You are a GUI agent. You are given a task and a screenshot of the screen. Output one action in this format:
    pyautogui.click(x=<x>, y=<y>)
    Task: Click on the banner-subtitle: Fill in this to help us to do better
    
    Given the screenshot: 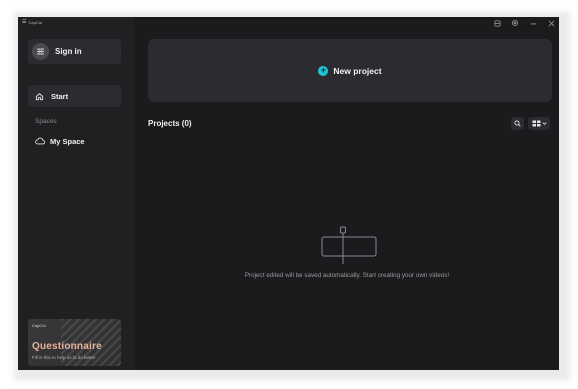 What is the action you would take?
    pyautogui.click(x=64, y=357)
    